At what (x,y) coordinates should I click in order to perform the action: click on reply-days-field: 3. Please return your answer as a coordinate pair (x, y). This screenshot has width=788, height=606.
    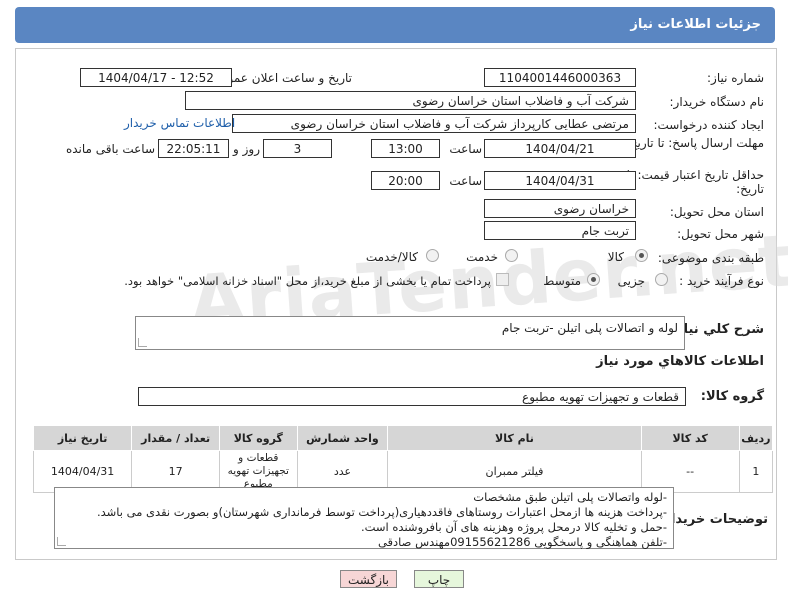
    Looking at the image, I should click on (297, 148).